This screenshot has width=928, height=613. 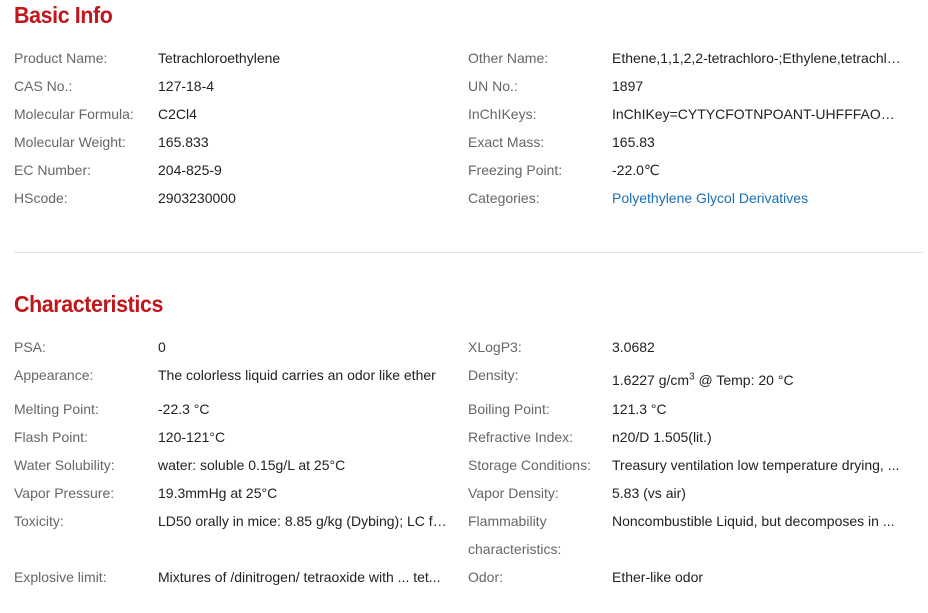 I want to click on exact-mass-value: 165.83, so click(x=633, y=142).